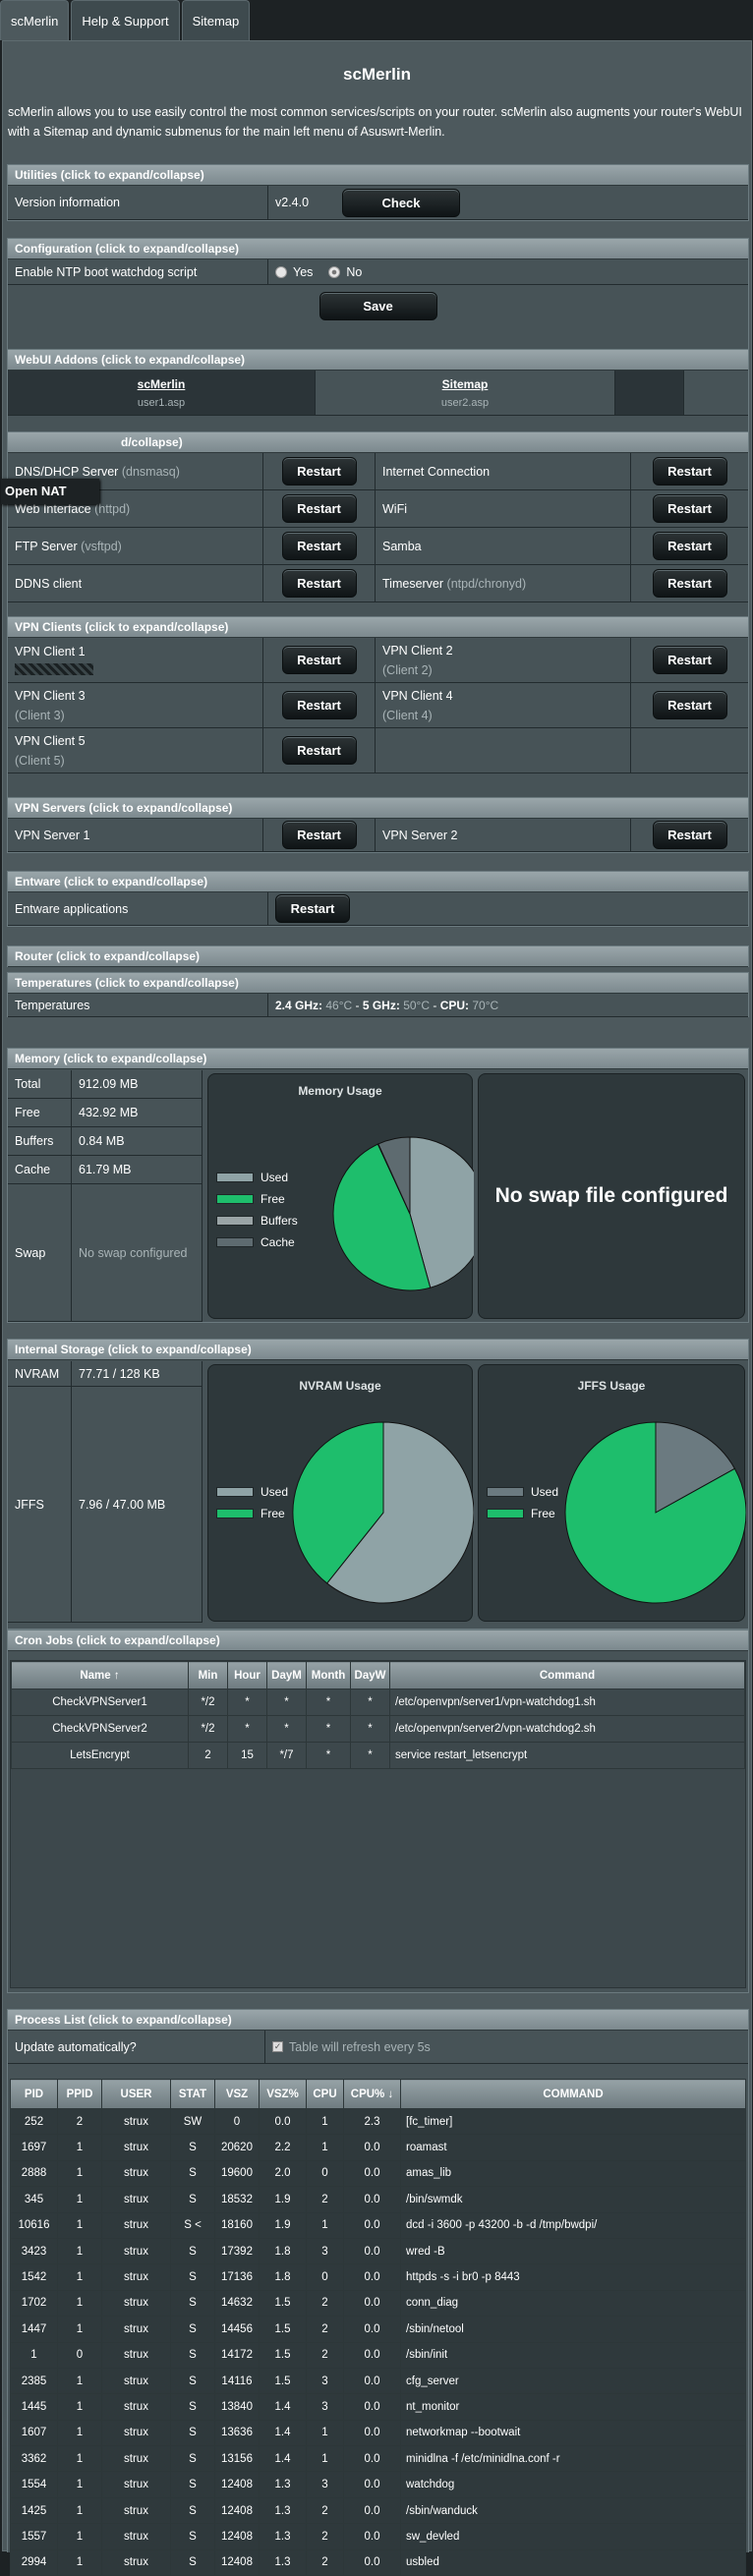  I want to click on vpn-clients-header: VPN Clients (click to expand/collapse), so click(378, 627).